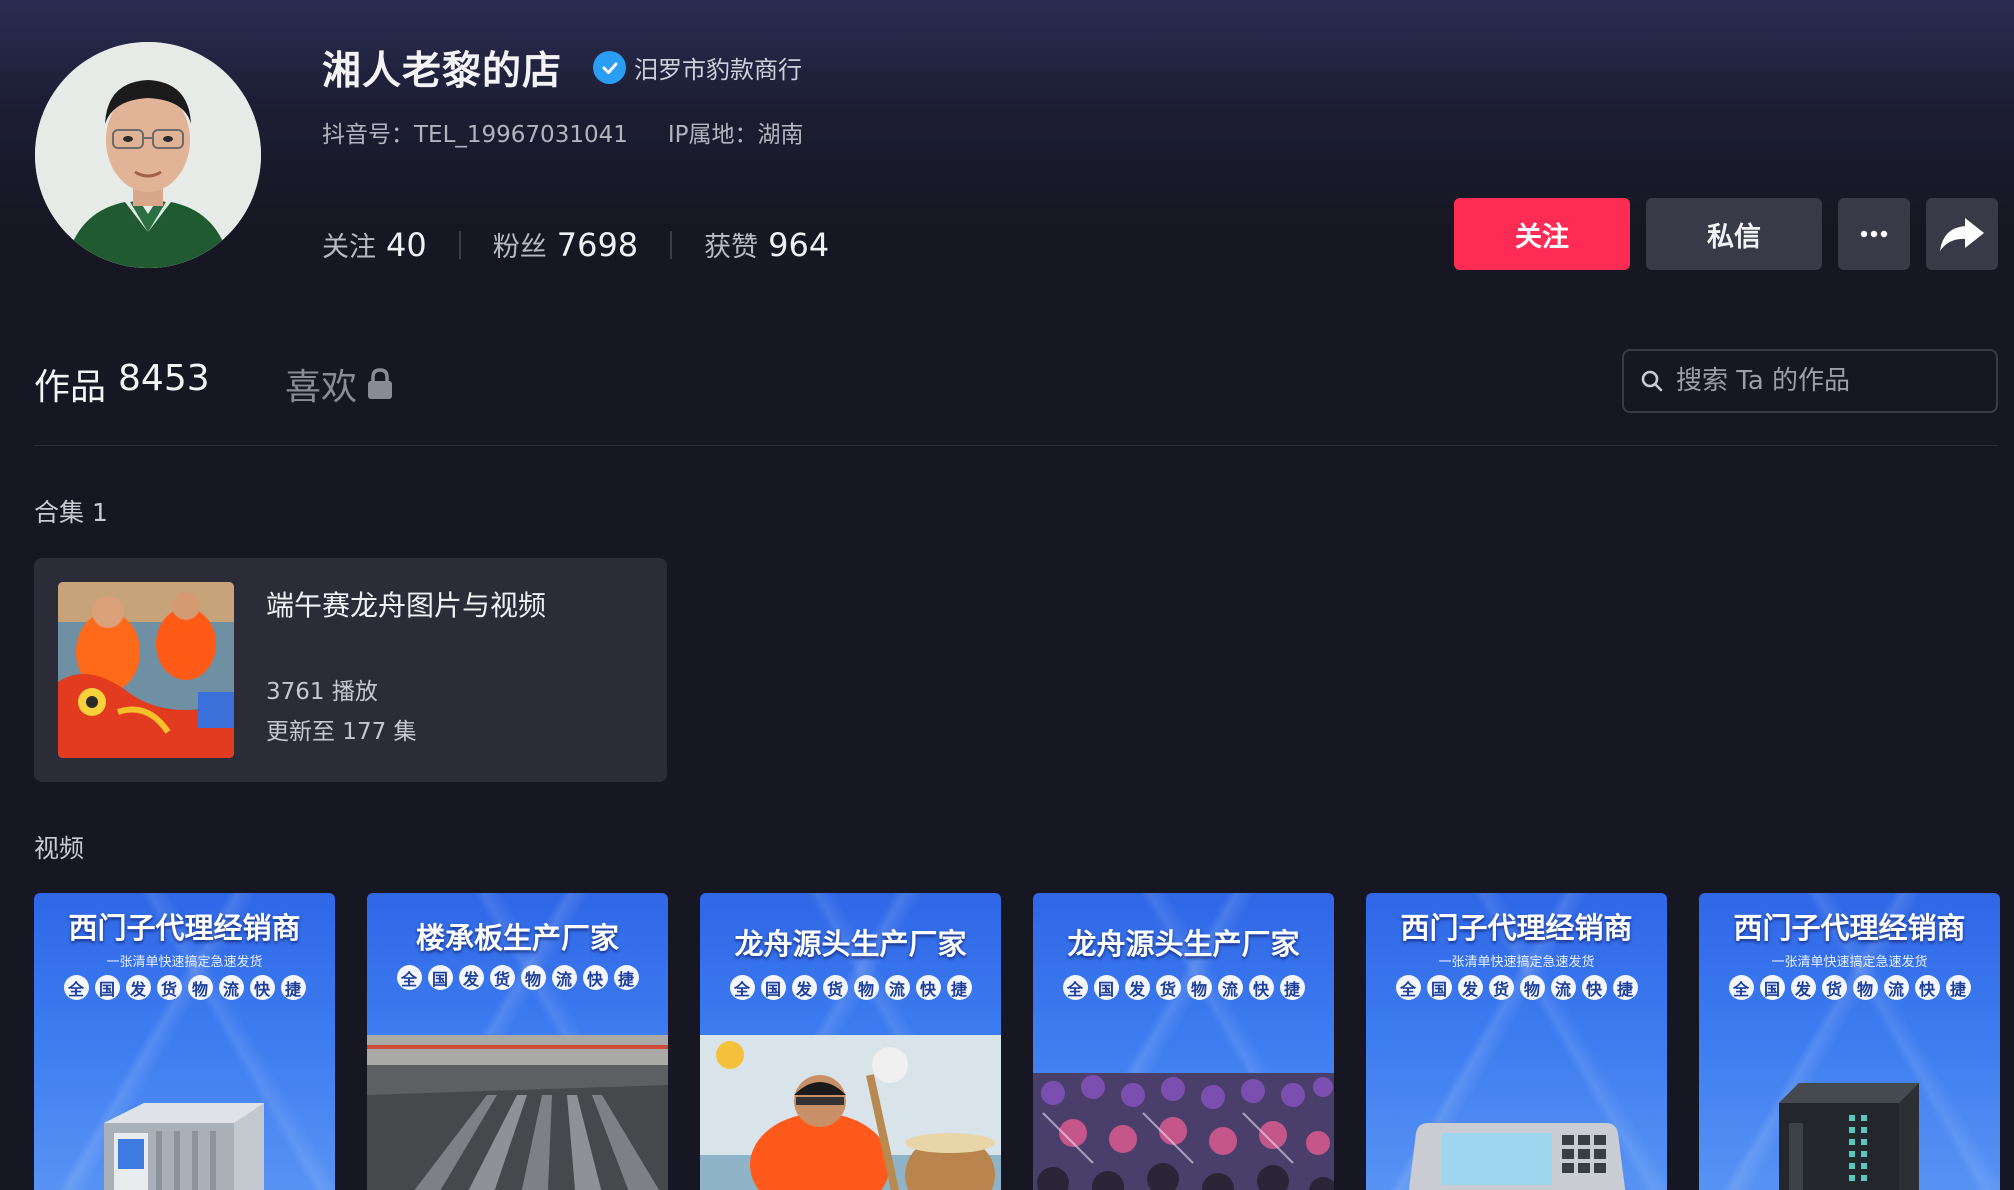  What do you see at coordinates (1542, 234) in the screenshot?
I see `follow-button: 关注` at bounding box center [1542, 234].